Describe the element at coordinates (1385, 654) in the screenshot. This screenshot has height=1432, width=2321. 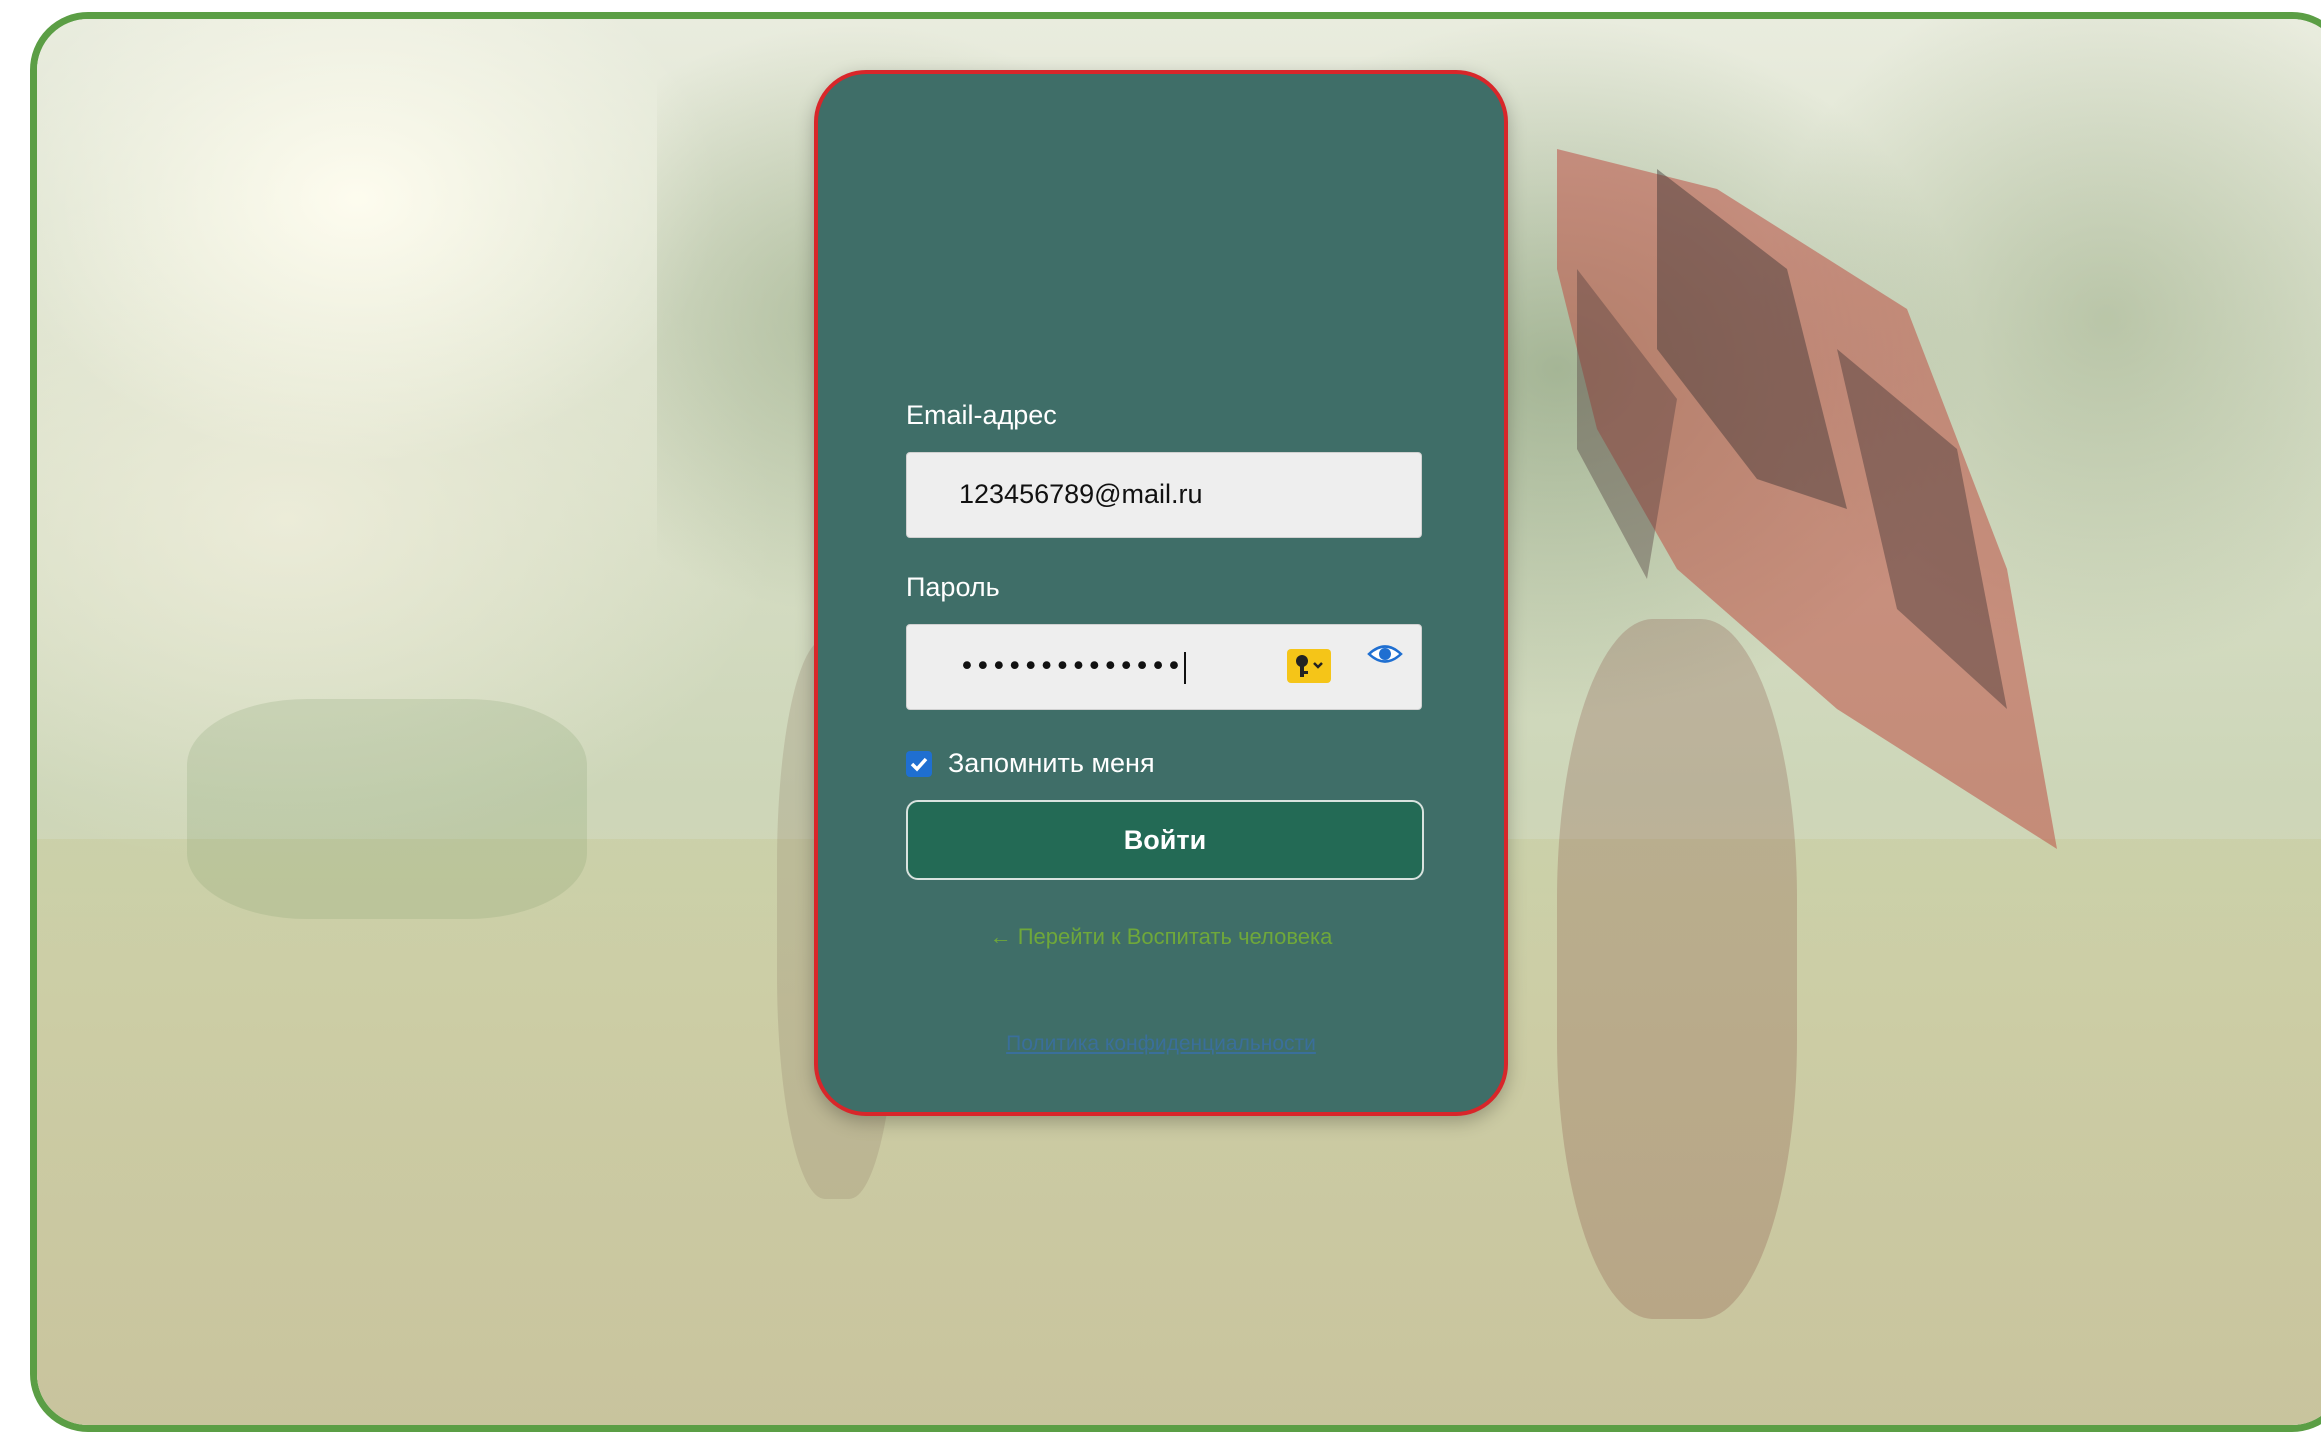
I see `show-password-eye-icon` at that location.